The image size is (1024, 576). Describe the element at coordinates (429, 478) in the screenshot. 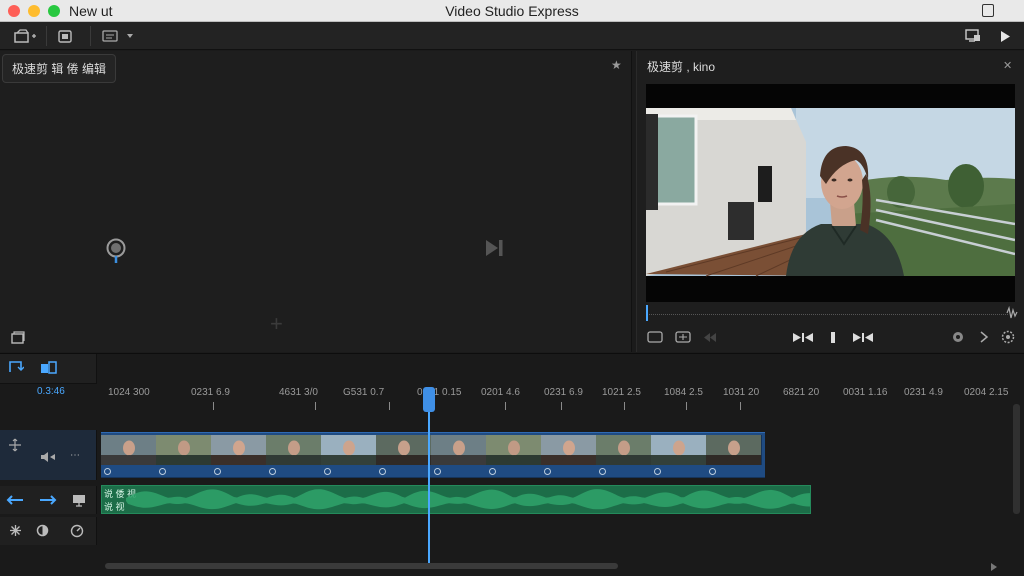

I see `timeline-playhead` at that location.